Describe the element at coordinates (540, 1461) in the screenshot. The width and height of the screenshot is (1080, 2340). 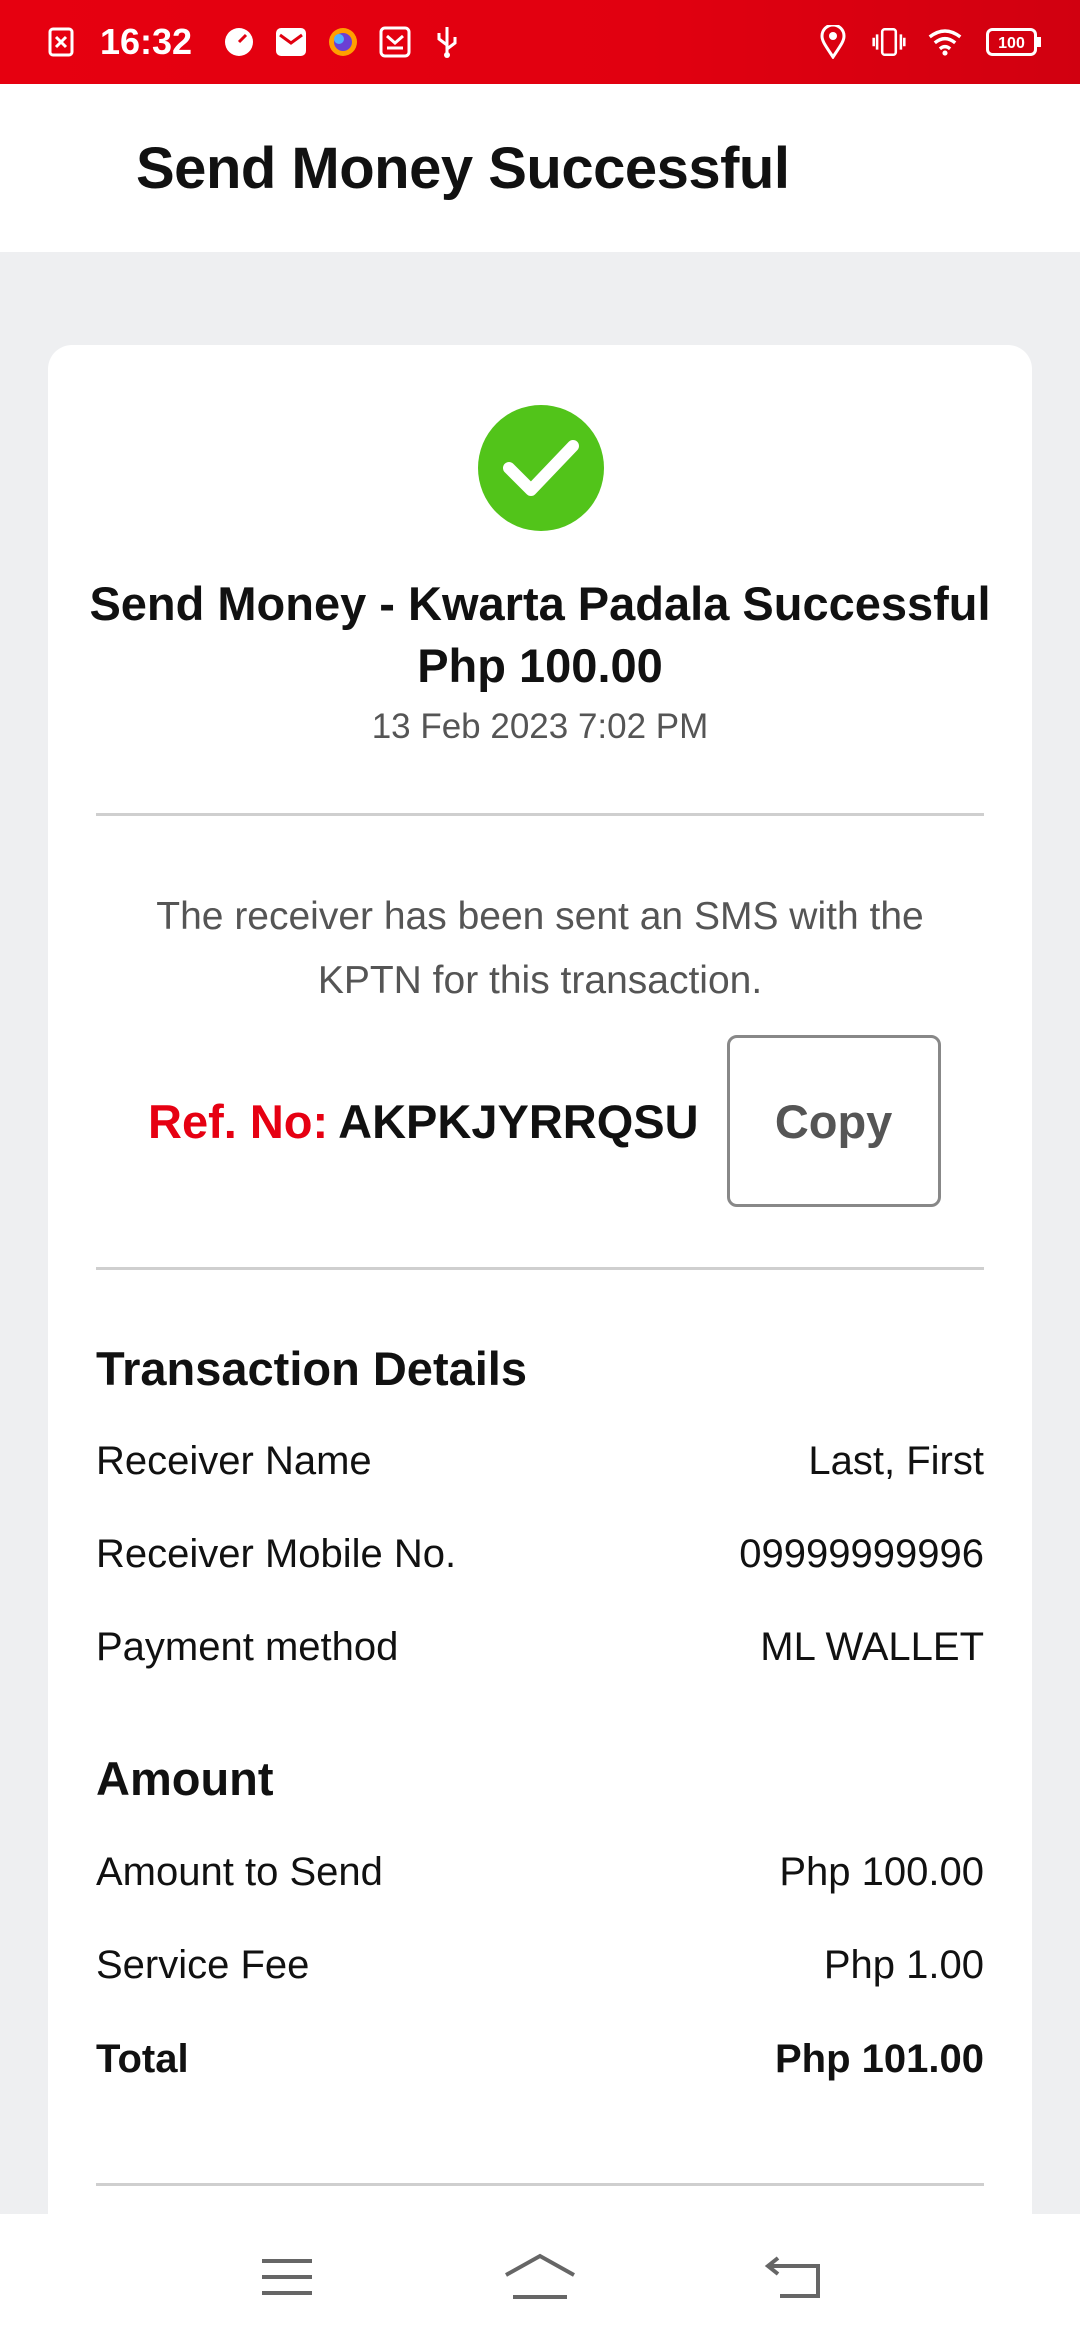
I see `detail-row-receiver-name: Receiver Name Last, First` at that location.